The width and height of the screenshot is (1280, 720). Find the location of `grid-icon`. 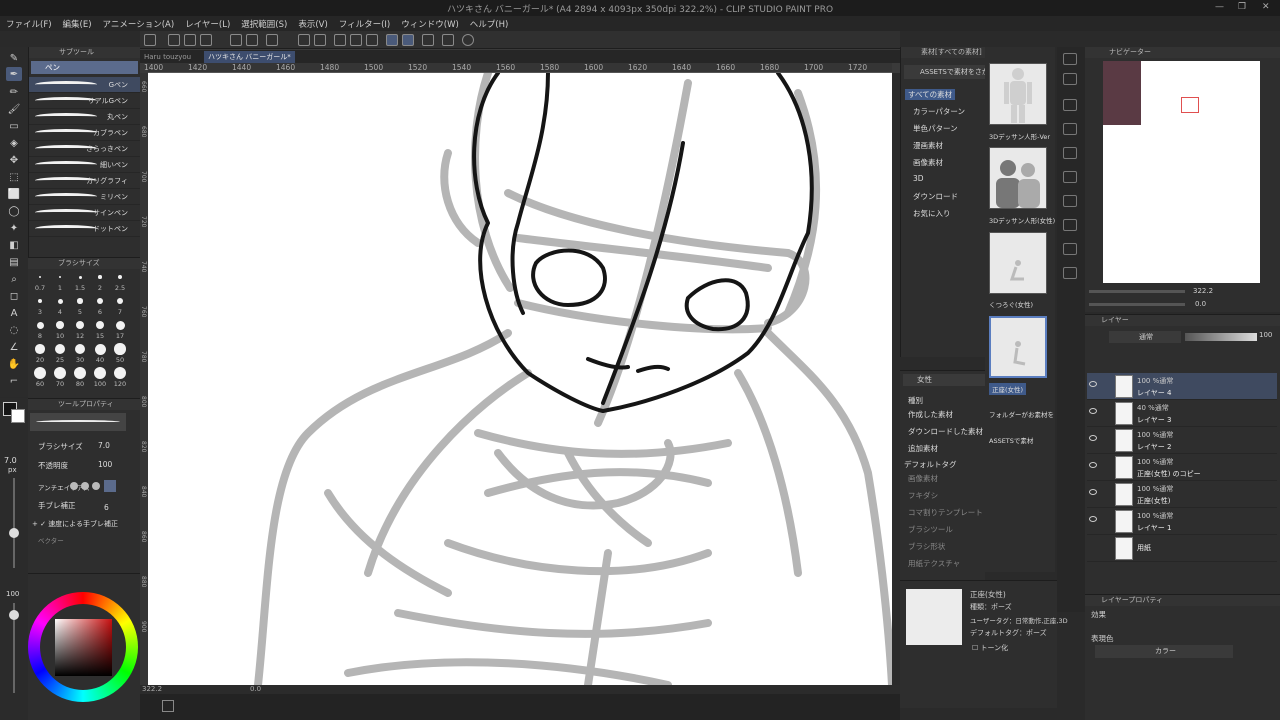

grid-icon is located at coordinates (428, 40).